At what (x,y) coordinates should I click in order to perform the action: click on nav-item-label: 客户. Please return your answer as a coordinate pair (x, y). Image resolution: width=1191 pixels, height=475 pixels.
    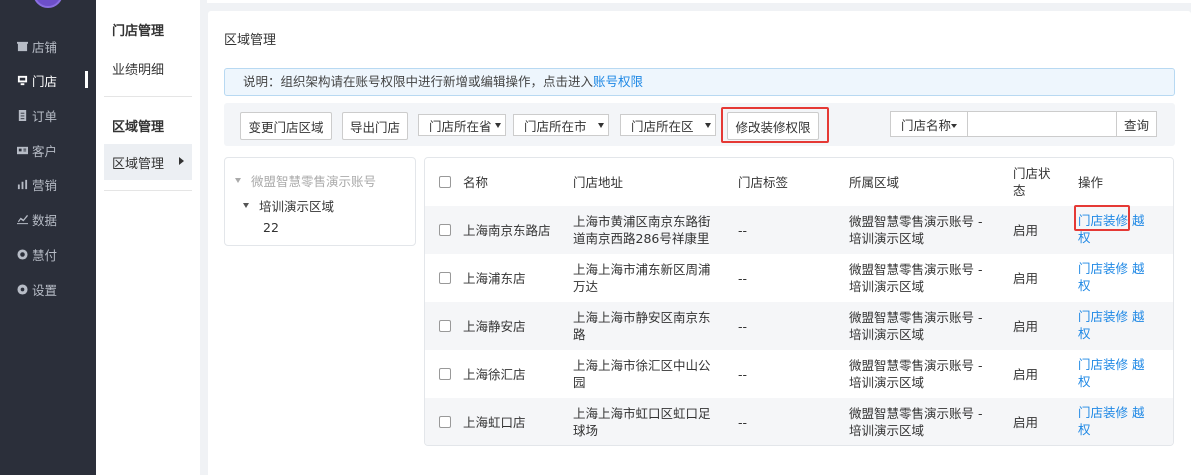
    Looking at the image, I should click on (45, 151).